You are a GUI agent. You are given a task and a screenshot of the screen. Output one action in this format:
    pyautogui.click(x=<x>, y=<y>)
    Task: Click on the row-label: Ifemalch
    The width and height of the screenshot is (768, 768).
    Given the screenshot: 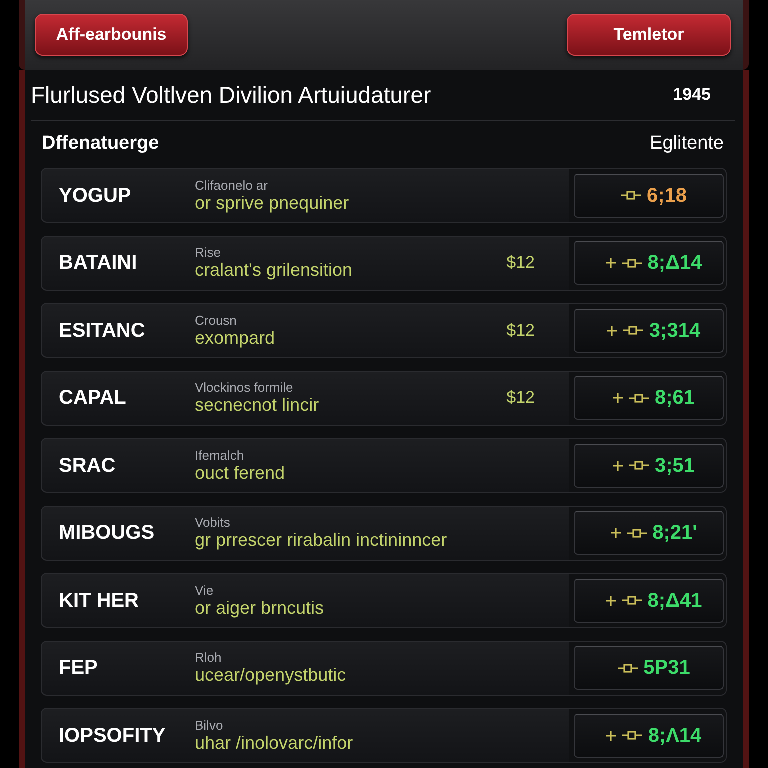 What is the action you would take?
    pyautogui.click(x=219, y=455)
    